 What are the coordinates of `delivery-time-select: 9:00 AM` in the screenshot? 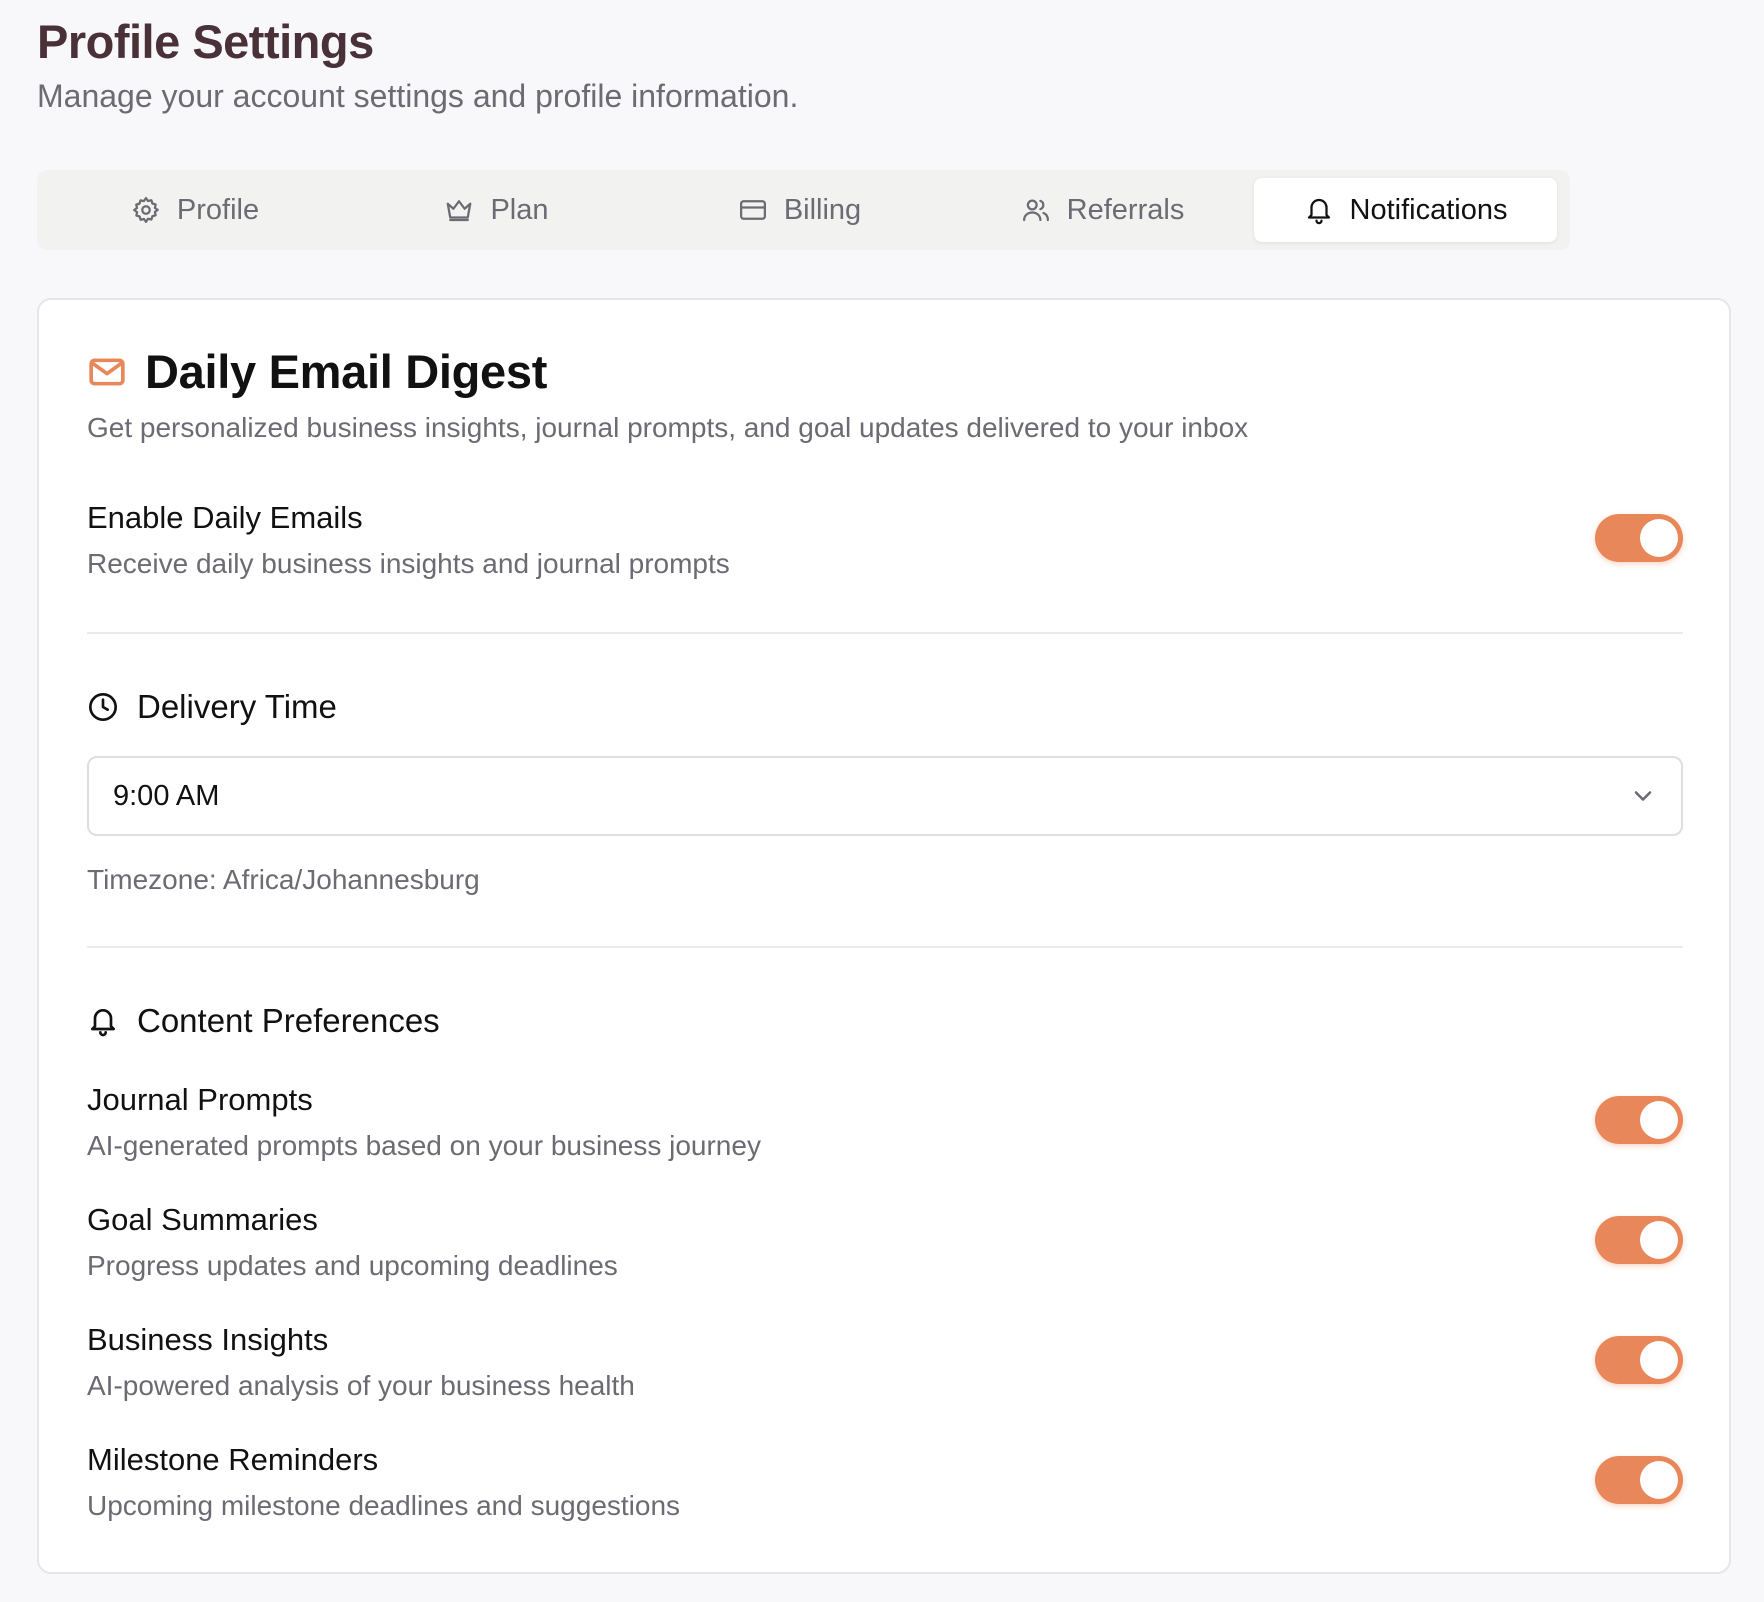 It's located at (885, 796).